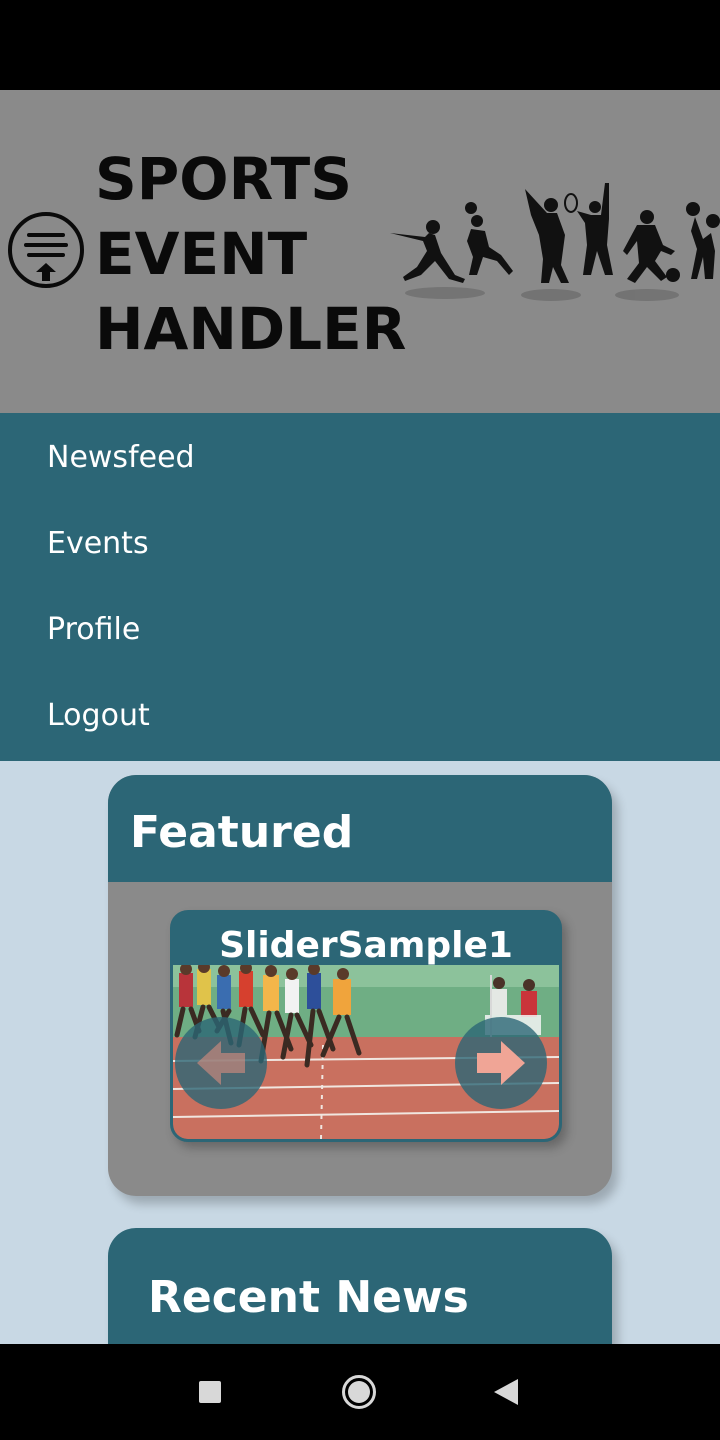 The image size is (720, 1440). I want to click on recent-news-title: Recent News, so click(308, 1297).